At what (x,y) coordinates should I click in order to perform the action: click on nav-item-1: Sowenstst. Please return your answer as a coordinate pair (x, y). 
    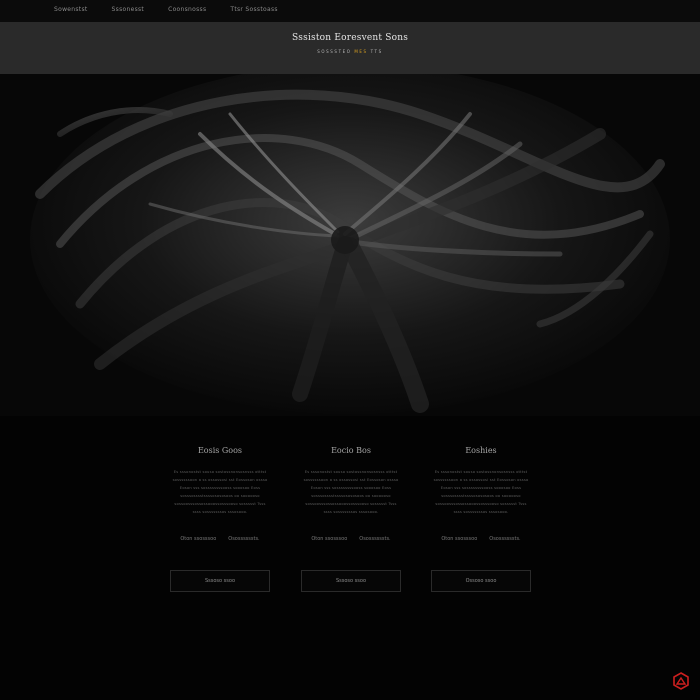
    Looking at the image, I should click on (71, 9).